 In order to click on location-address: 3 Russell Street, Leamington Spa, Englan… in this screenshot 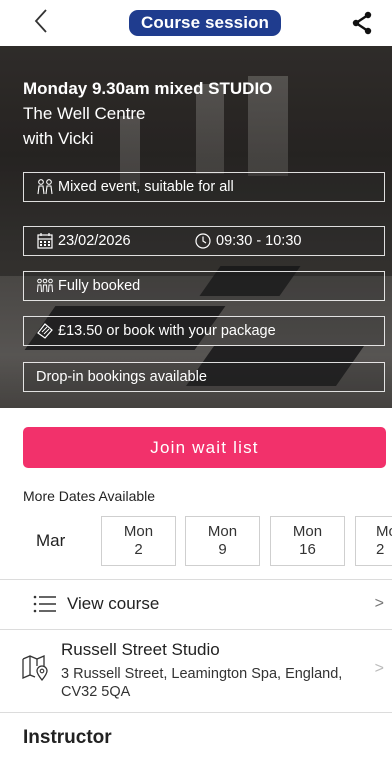, I will do `click(202, 683)`.